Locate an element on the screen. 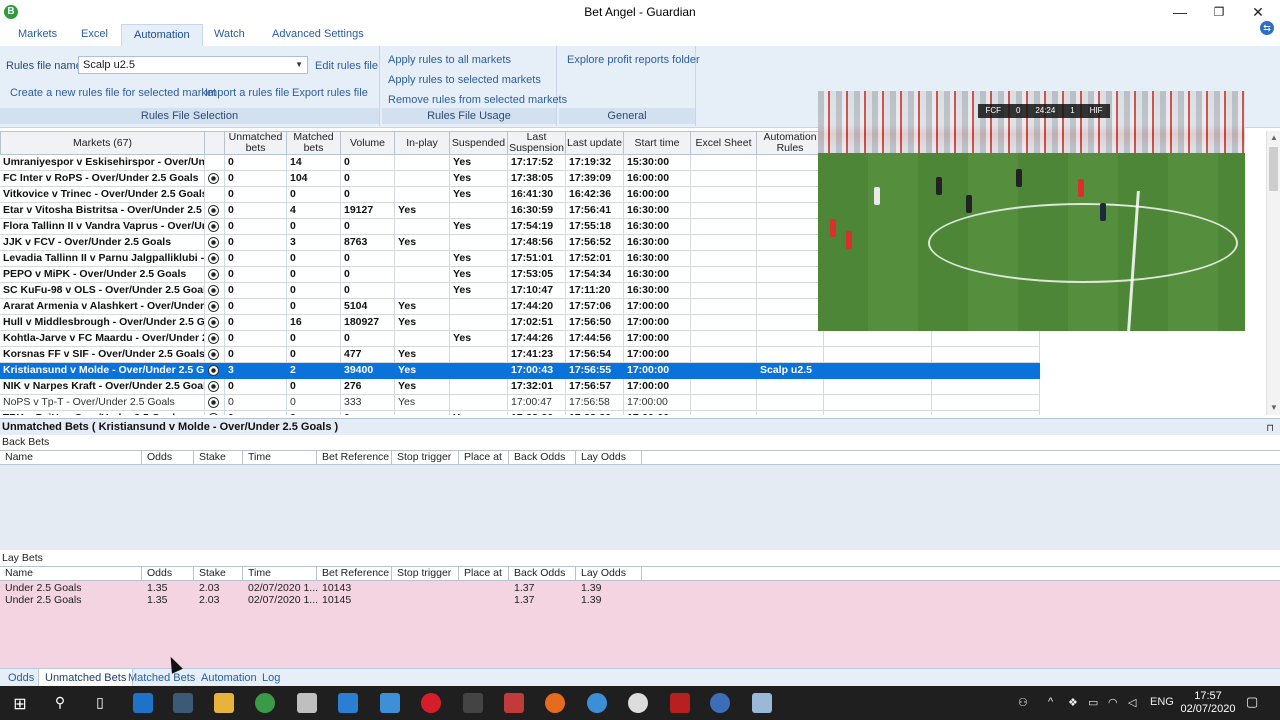 The image size is (1280, 720). back-bets-col-header: Stop trigger is located at coordinates (425, 458).